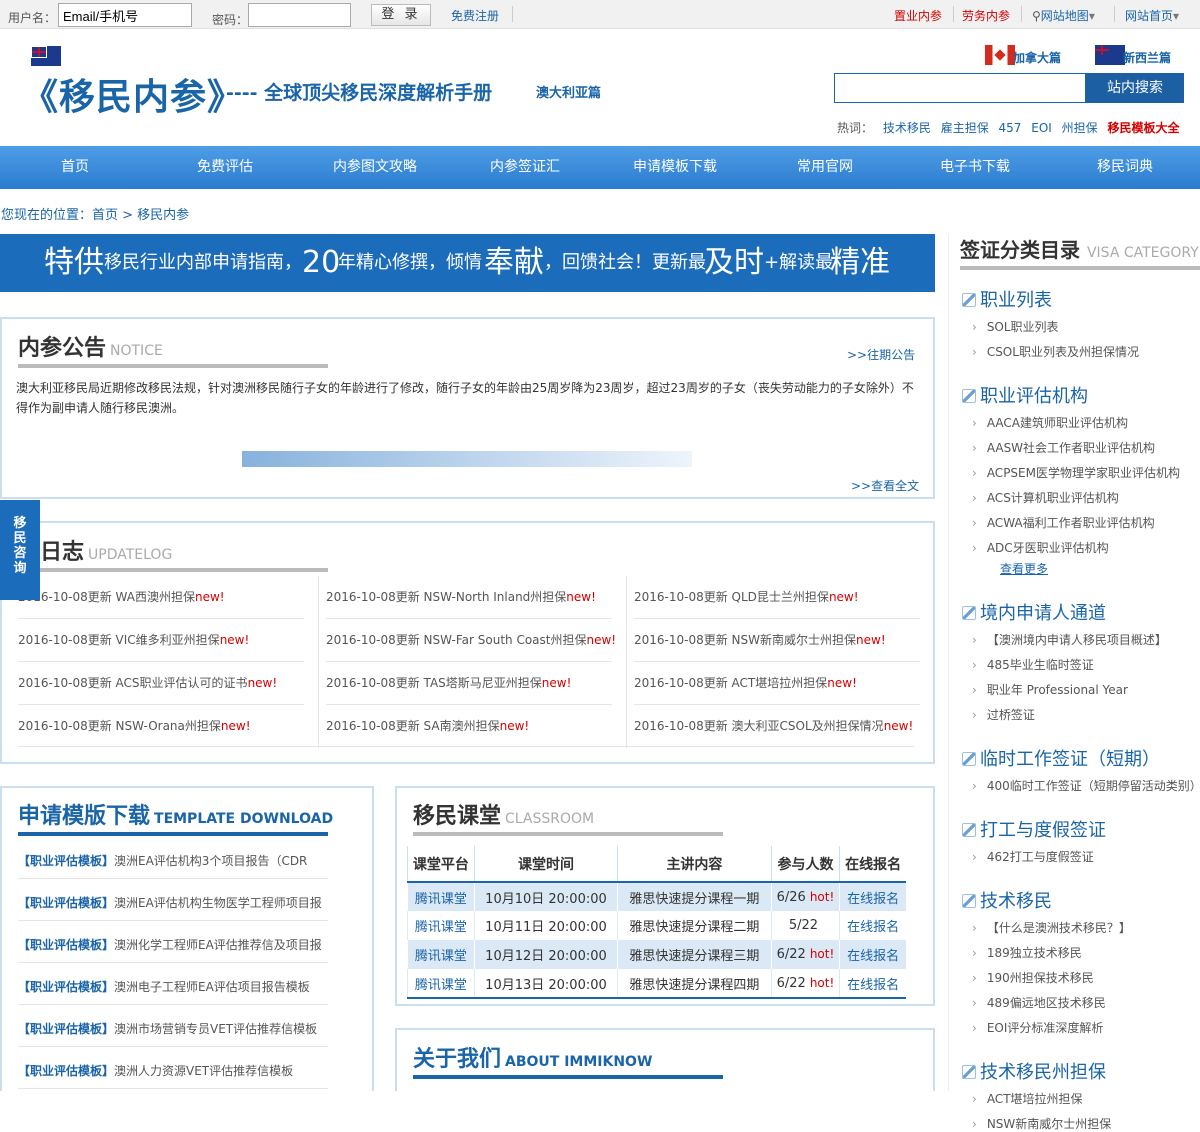 This screenshot has width=1200, height=1132. What do you see at coordinates (173, 860) in the screenshot?
I see `template-item: 【职业评估模板】澳洲EA评估机构3个项目报告（CDR` at bounding box center [173, 860].